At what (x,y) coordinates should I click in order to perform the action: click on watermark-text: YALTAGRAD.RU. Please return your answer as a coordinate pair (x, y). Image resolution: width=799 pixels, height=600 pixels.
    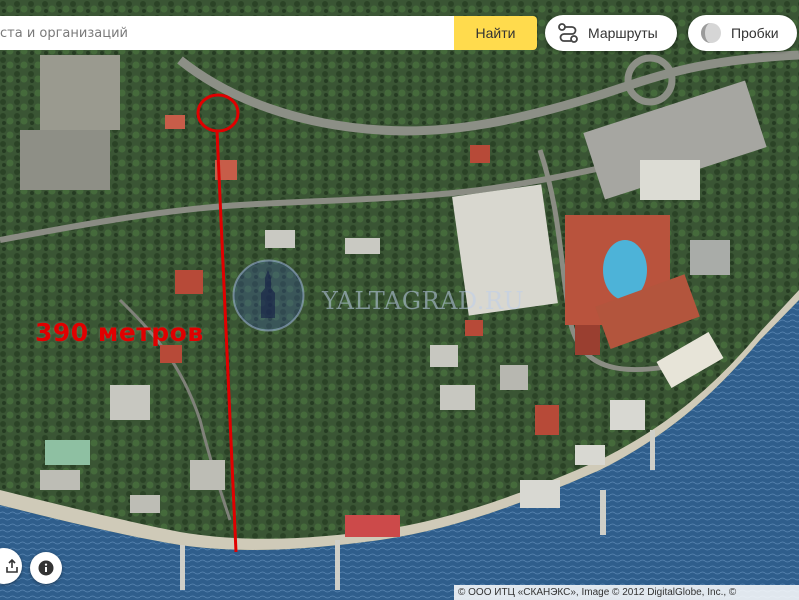
    Looking at the image, I should click on (423, 301).